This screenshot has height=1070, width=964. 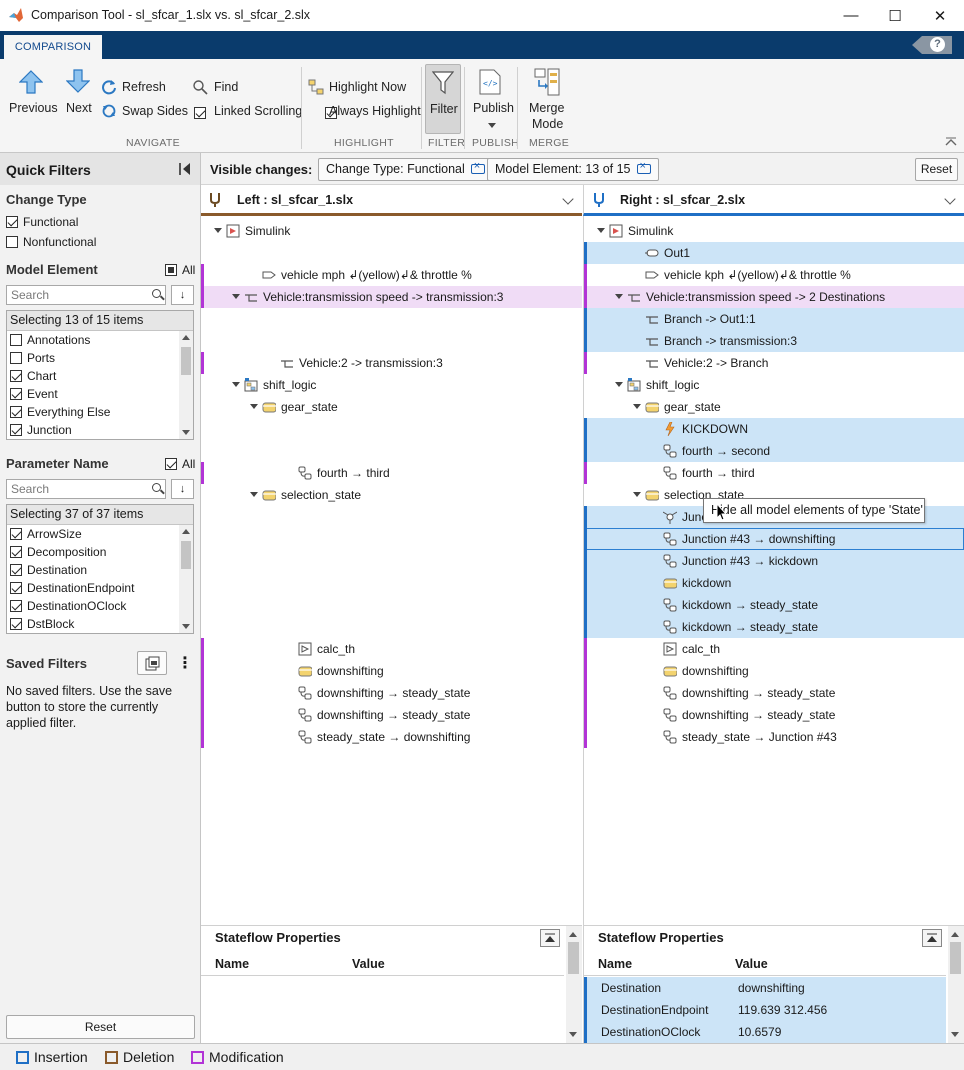 What do you see at coordinates (100, 570) in the screenshot?
I see `list-item: Destination` at bounding box center [100, 570].